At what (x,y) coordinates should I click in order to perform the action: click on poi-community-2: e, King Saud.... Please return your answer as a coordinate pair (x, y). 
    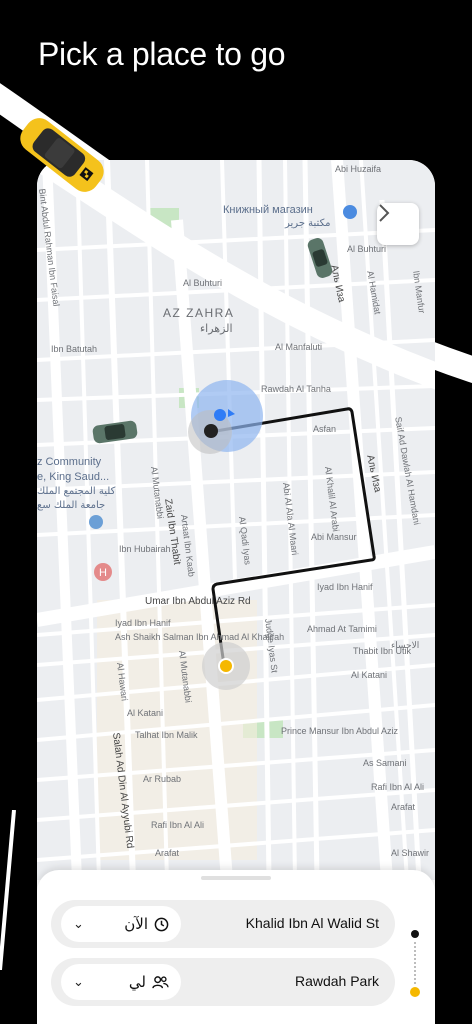
    Looking at the image, I should click on (73, 477).